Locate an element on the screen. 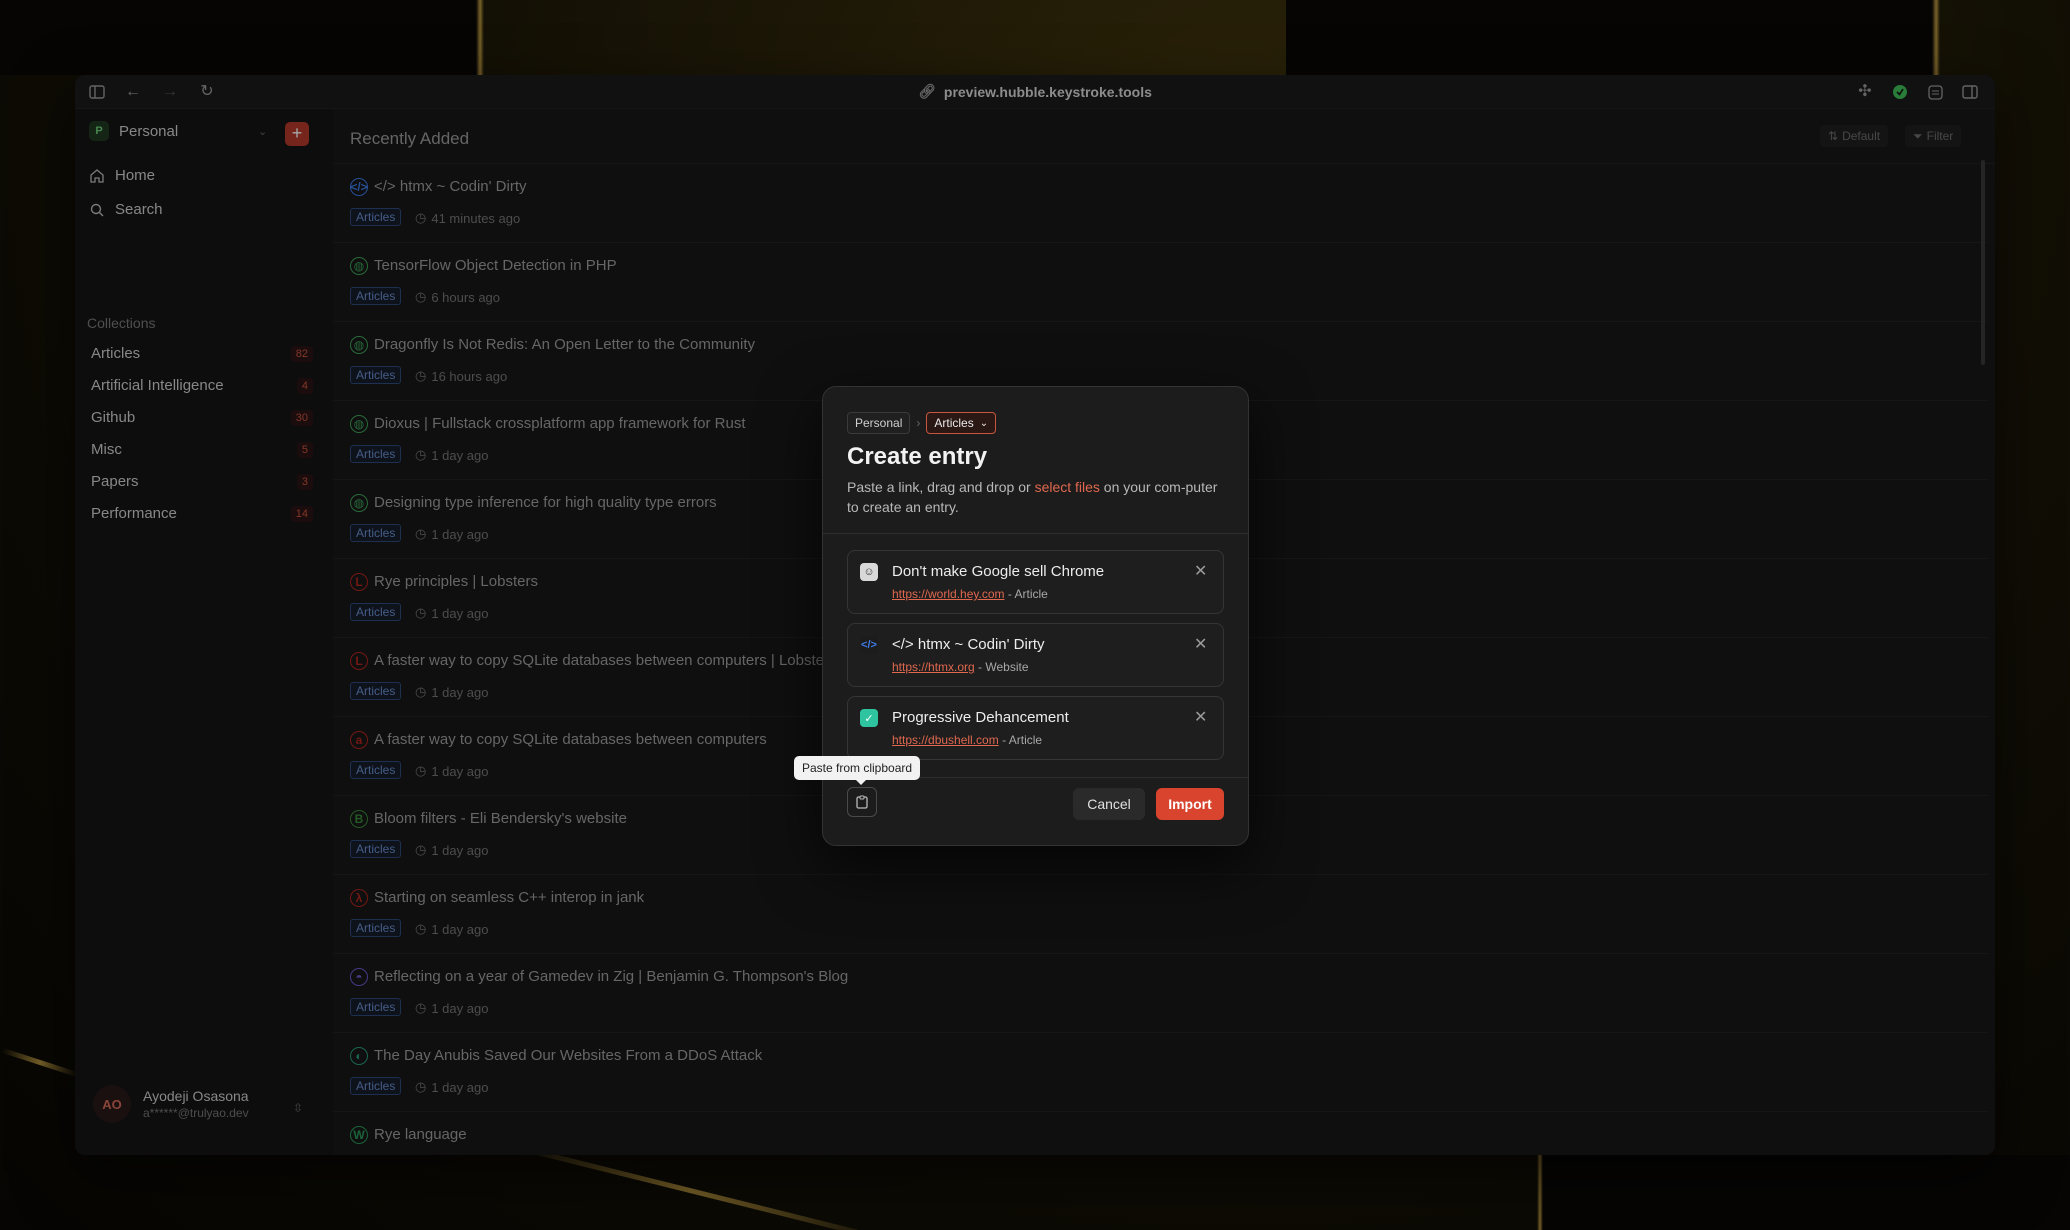  entry-meta: https://htmx.org - Website is located at coordinates (960, 667).